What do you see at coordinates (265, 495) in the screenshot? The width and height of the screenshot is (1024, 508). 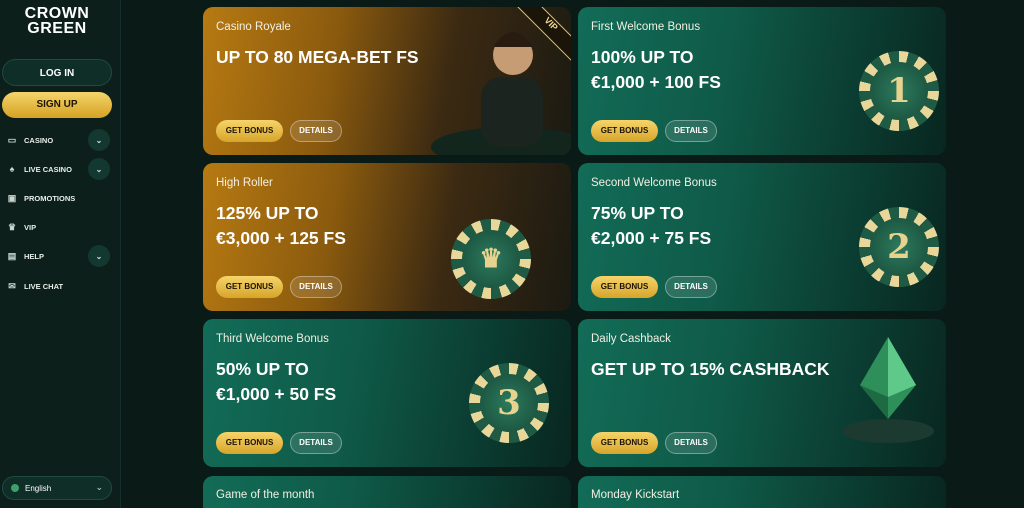 I see `card-subtitle: Game of the month` at bounding box center [265, 495].